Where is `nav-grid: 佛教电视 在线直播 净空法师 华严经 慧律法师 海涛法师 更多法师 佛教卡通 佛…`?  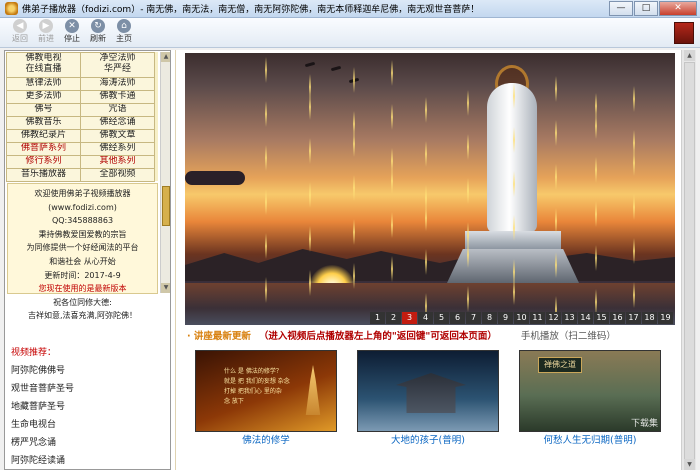
nav-grid: 佛教电视 在线直播 净空法师 华严经 慧律法师 海涛法师 更多法师 佛教卡通 佛… is located at coordinates (82, 117).